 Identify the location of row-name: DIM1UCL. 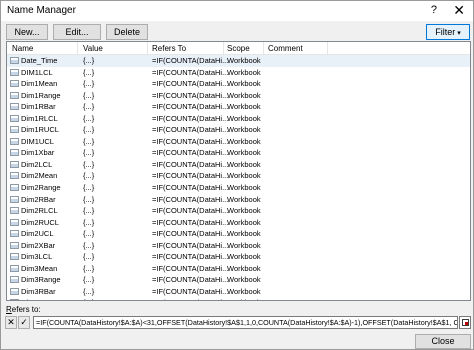
(37, 141).